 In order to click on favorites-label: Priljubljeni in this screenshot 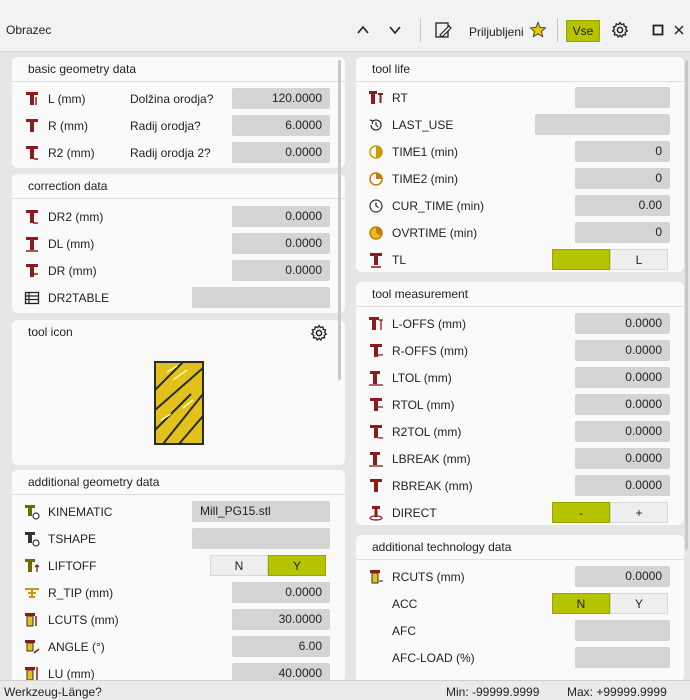, I will do `click(496, 32)`.